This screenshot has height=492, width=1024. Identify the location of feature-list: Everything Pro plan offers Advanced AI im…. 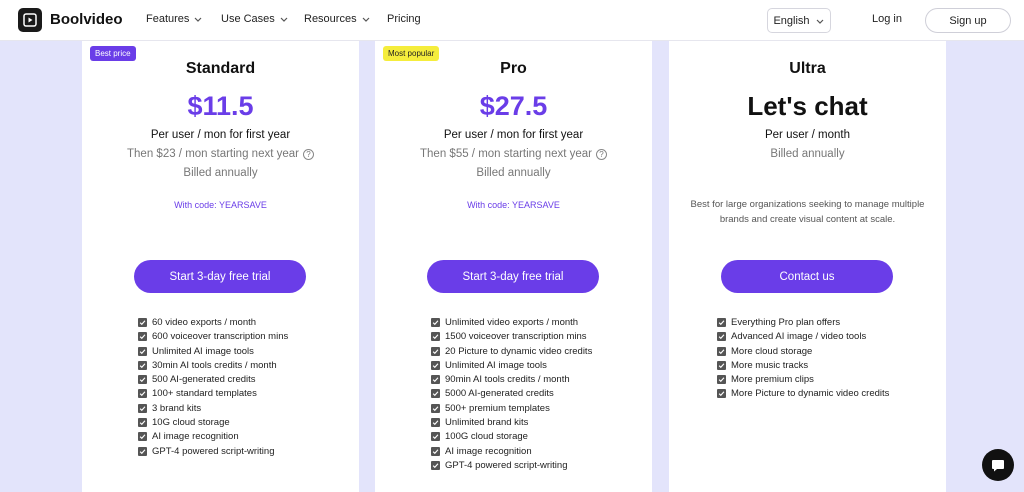
(812, 360).